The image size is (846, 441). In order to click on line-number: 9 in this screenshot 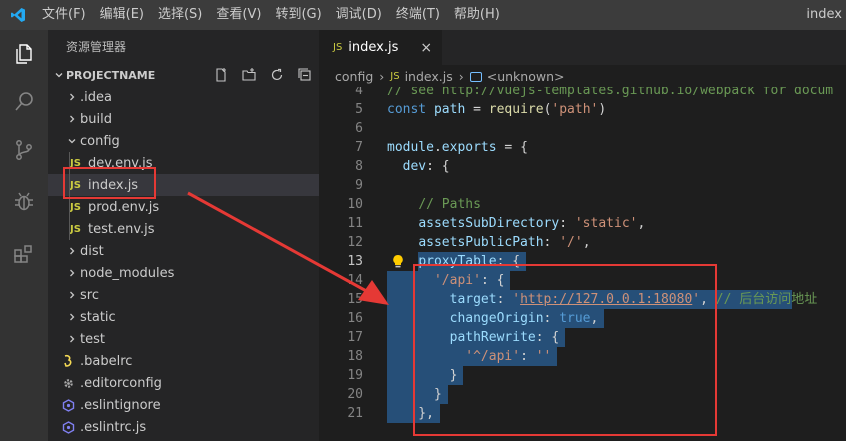, I will do `click(359, 185)`.